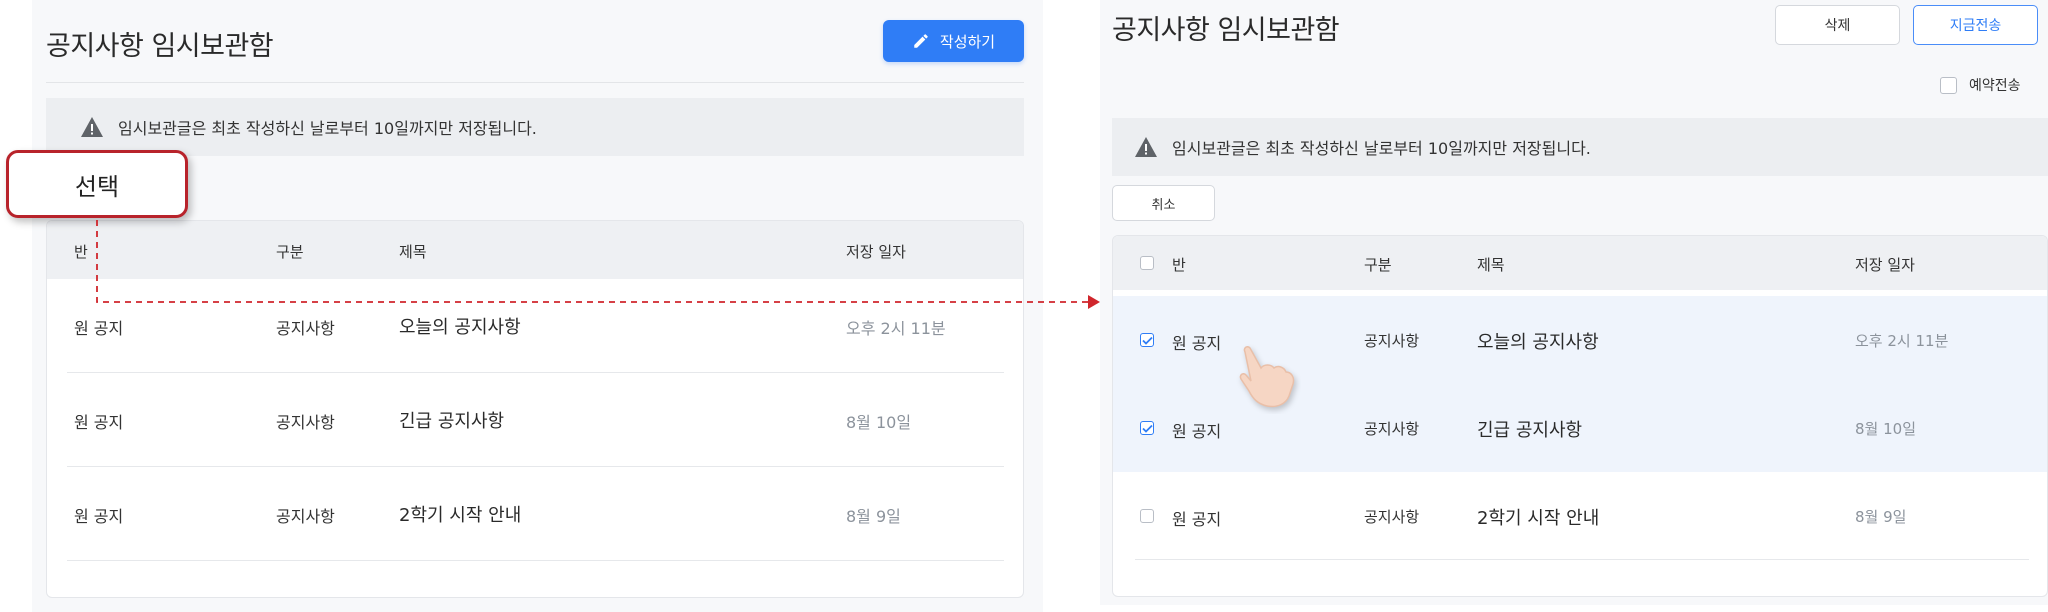 This screenshot has width=2048, height=612. What do you see at coordinates (1995, 86) in the screenshot?
I see `reserve-label: 예약전송` at bounding box center [1995, 86].